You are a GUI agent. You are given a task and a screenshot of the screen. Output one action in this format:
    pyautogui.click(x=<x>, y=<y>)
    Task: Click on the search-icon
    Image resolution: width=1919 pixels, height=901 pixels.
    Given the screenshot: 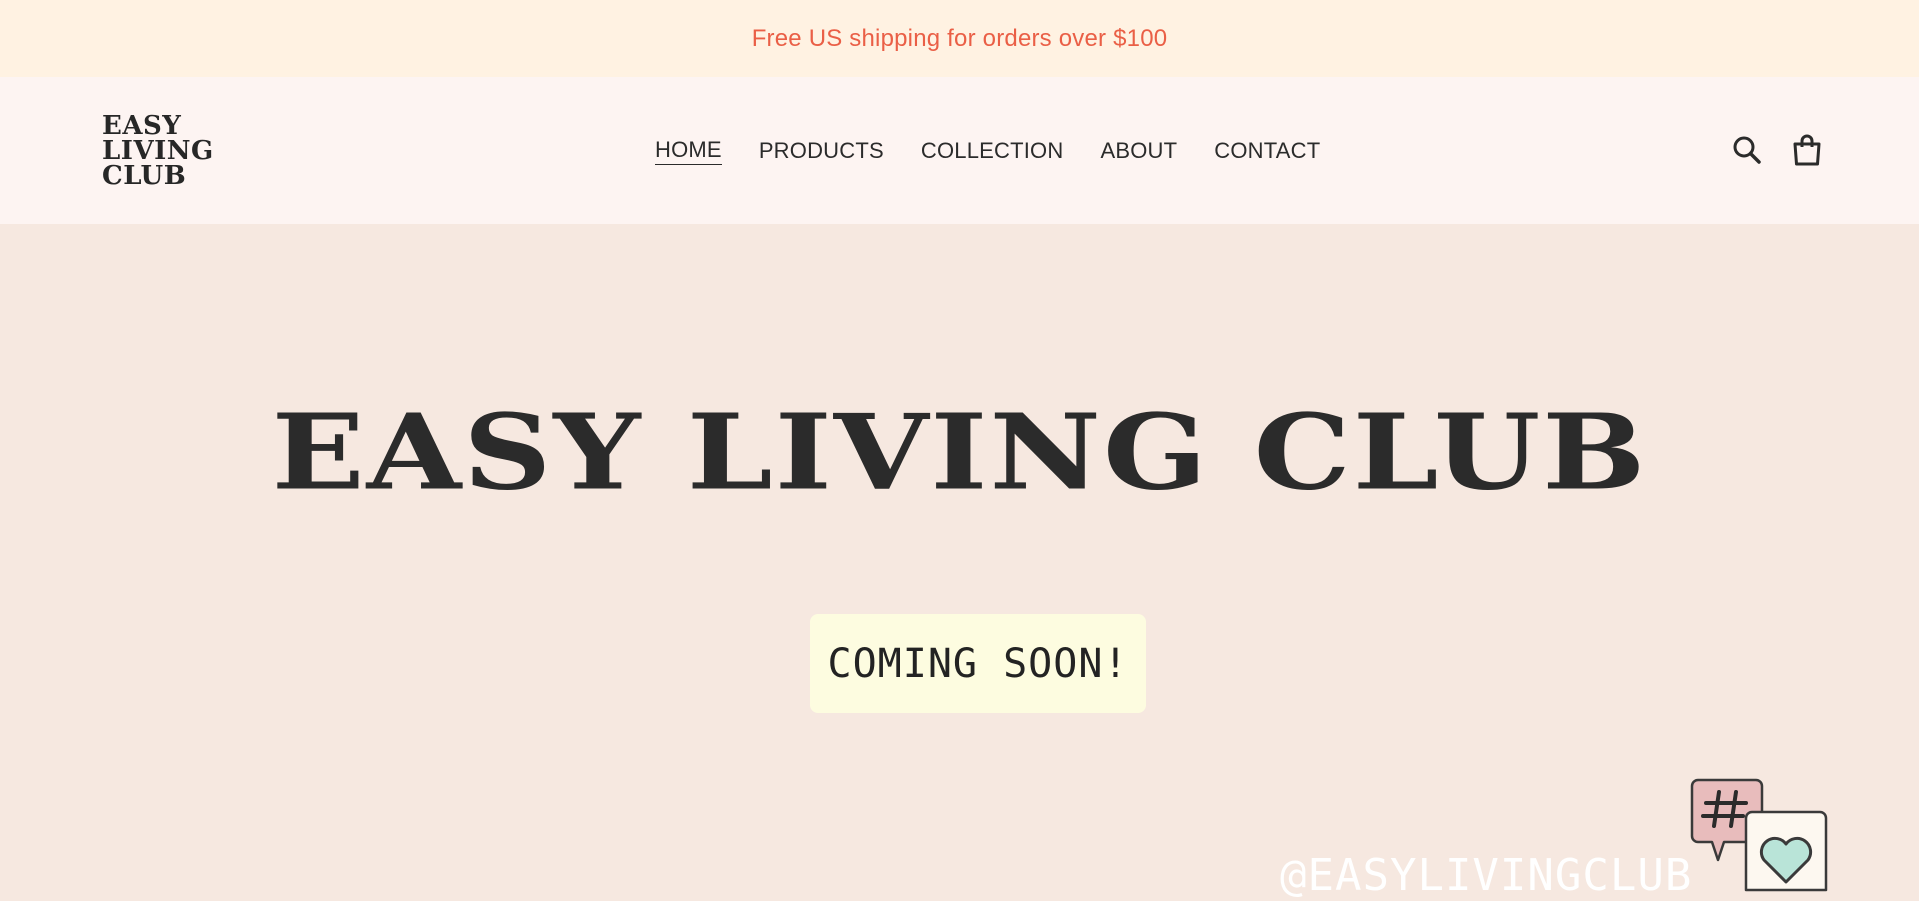 What is the action you would take?
    pyautogui.click(x=1747, y=150)
    